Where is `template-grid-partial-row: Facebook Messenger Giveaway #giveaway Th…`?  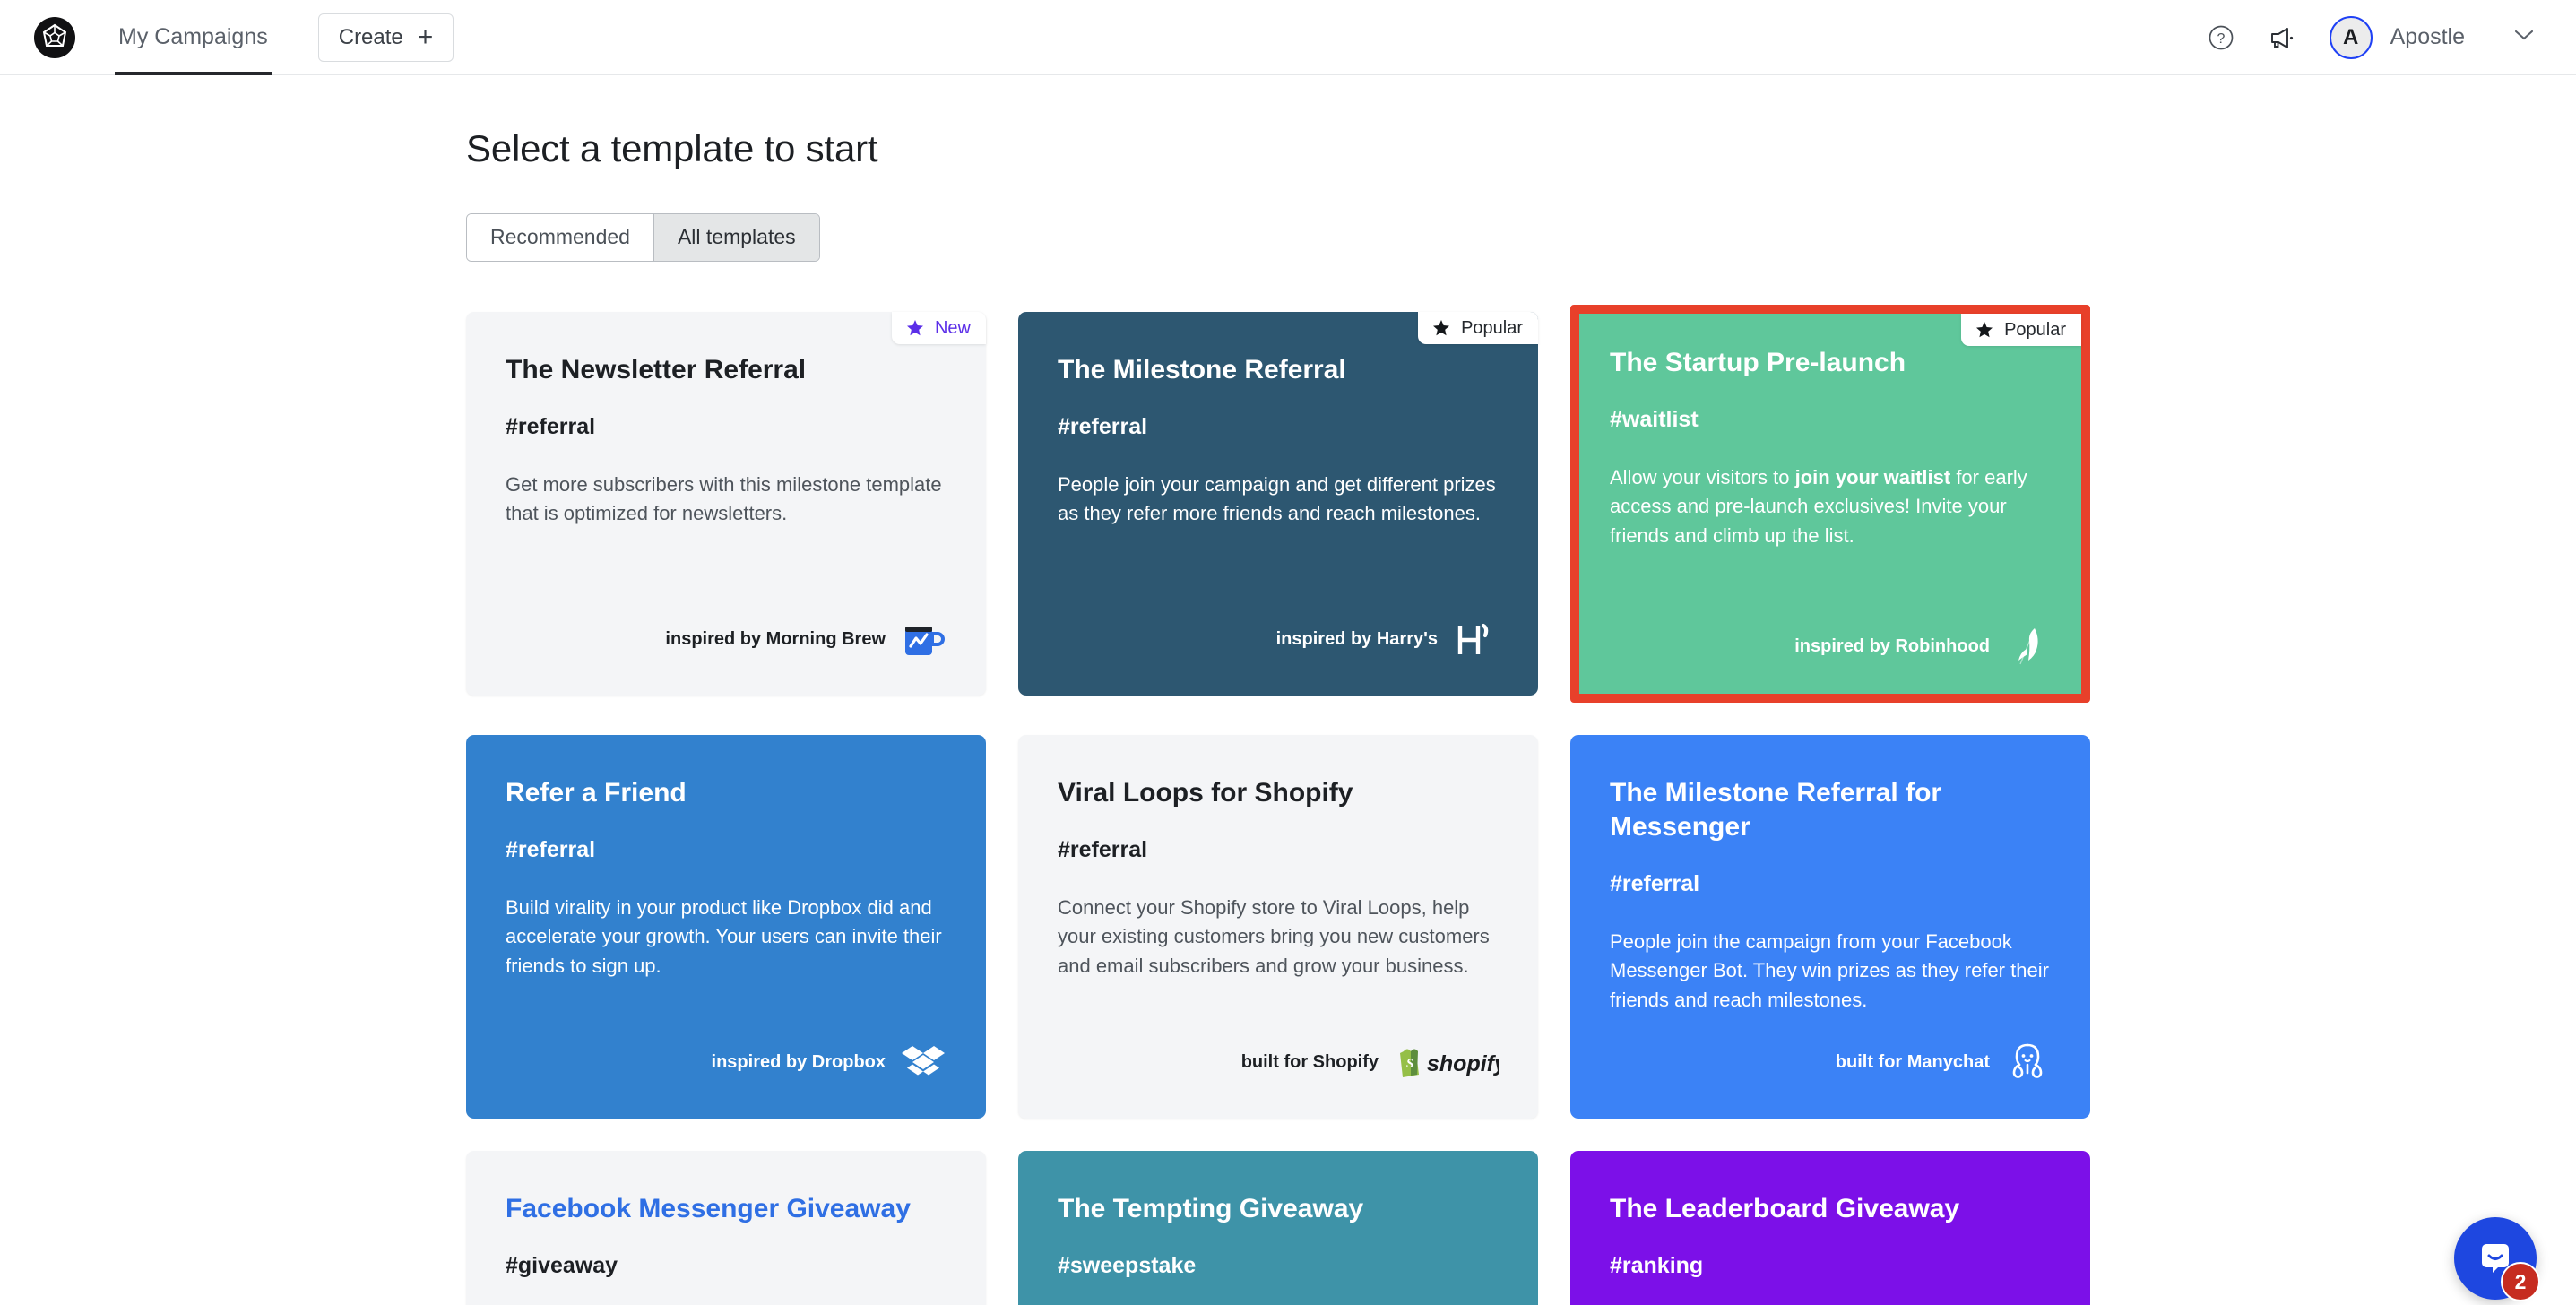 template-grid-partial-row: Facebook Messenger Giveaway #giveaway Th… is located at coordinates (1290, 1228).